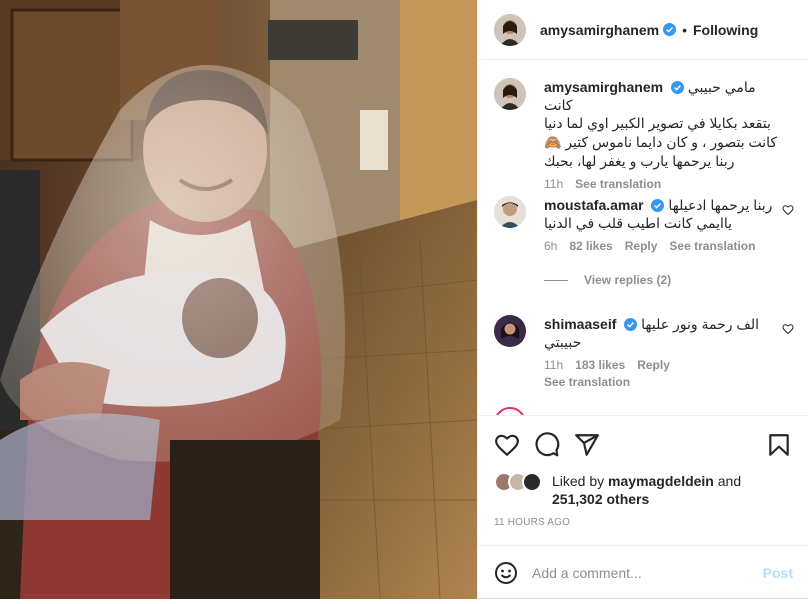  What do you see at coordinates (664, 184) in the screenshot?
I see `comment-meta: 11h See translation` at bounding box center [664, 184].